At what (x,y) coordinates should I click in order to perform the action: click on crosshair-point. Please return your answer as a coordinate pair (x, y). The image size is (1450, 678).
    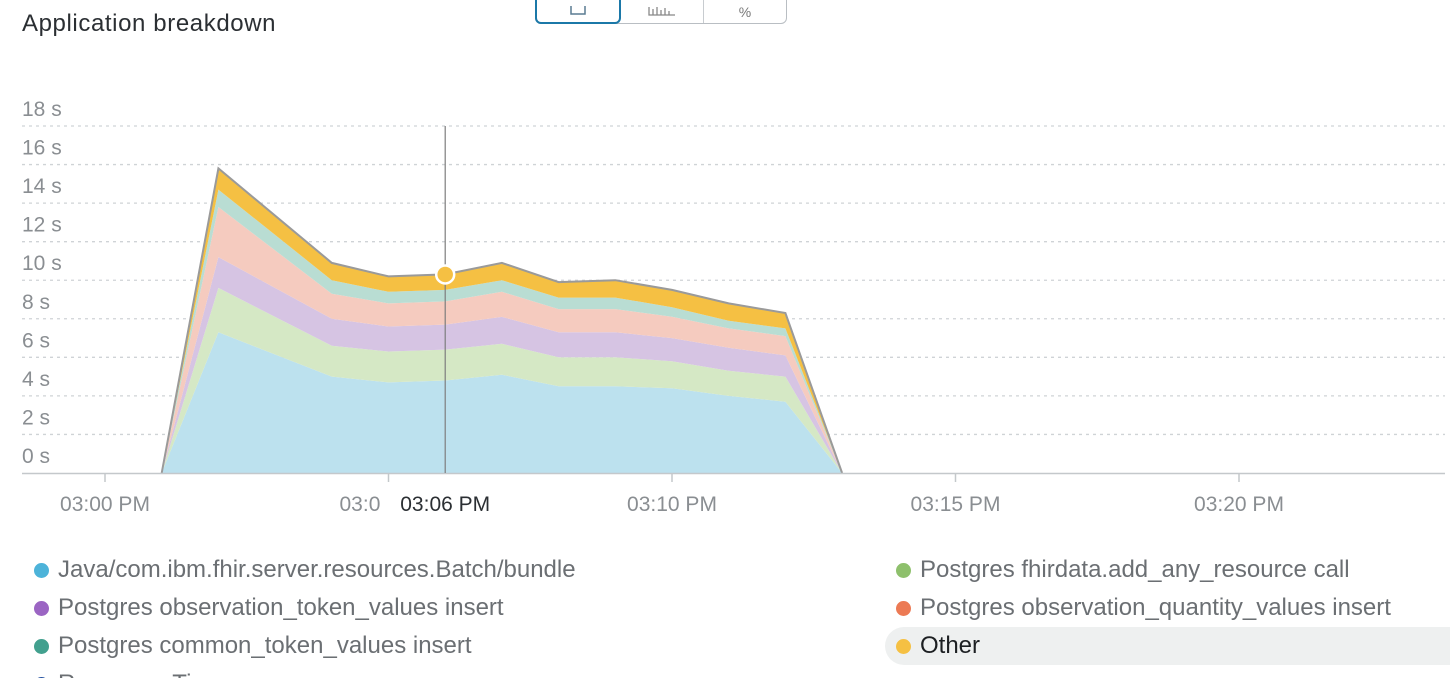
    Looking at the image, I should click on (445, 274).